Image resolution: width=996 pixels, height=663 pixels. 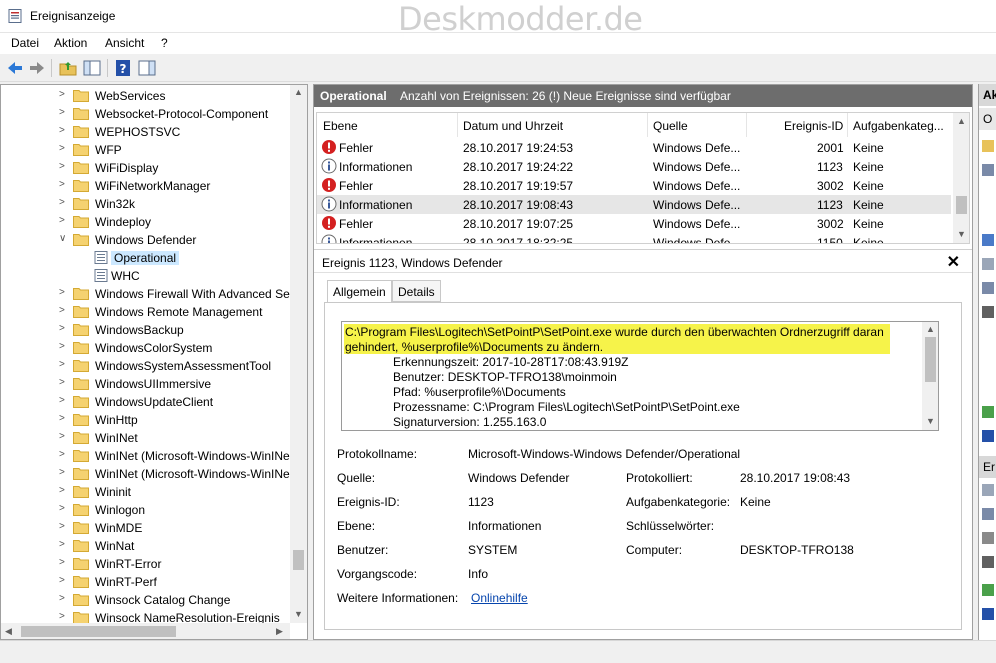 I want to click on properties-icon, so click(x=988, y=264).